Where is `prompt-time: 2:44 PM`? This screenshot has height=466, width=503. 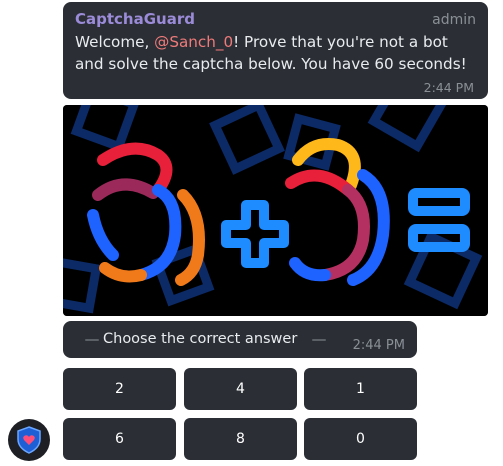
prompt-time: 2:44 PM is located at coordinates (378, 345).